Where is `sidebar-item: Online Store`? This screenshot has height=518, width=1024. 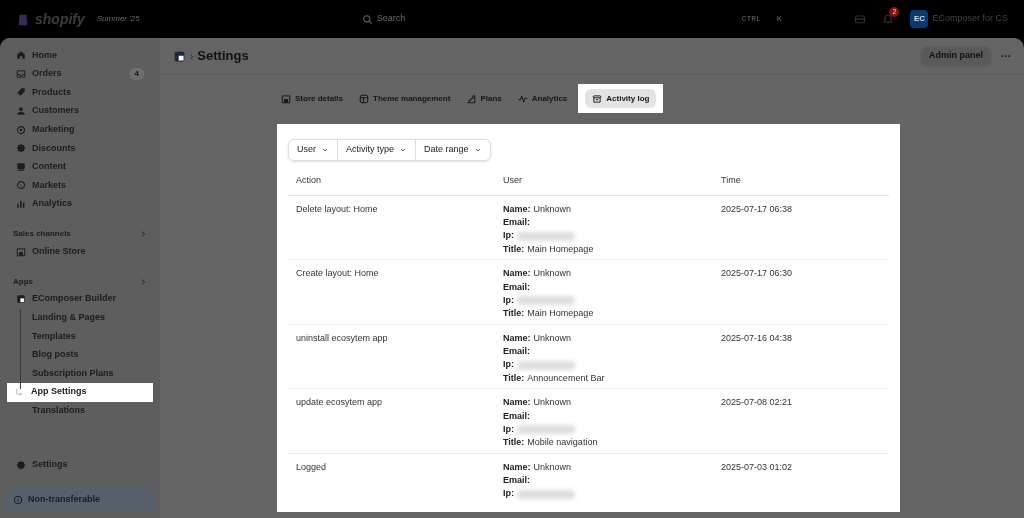
sidebar-item: Online Store is located at coordinates (80, 251).